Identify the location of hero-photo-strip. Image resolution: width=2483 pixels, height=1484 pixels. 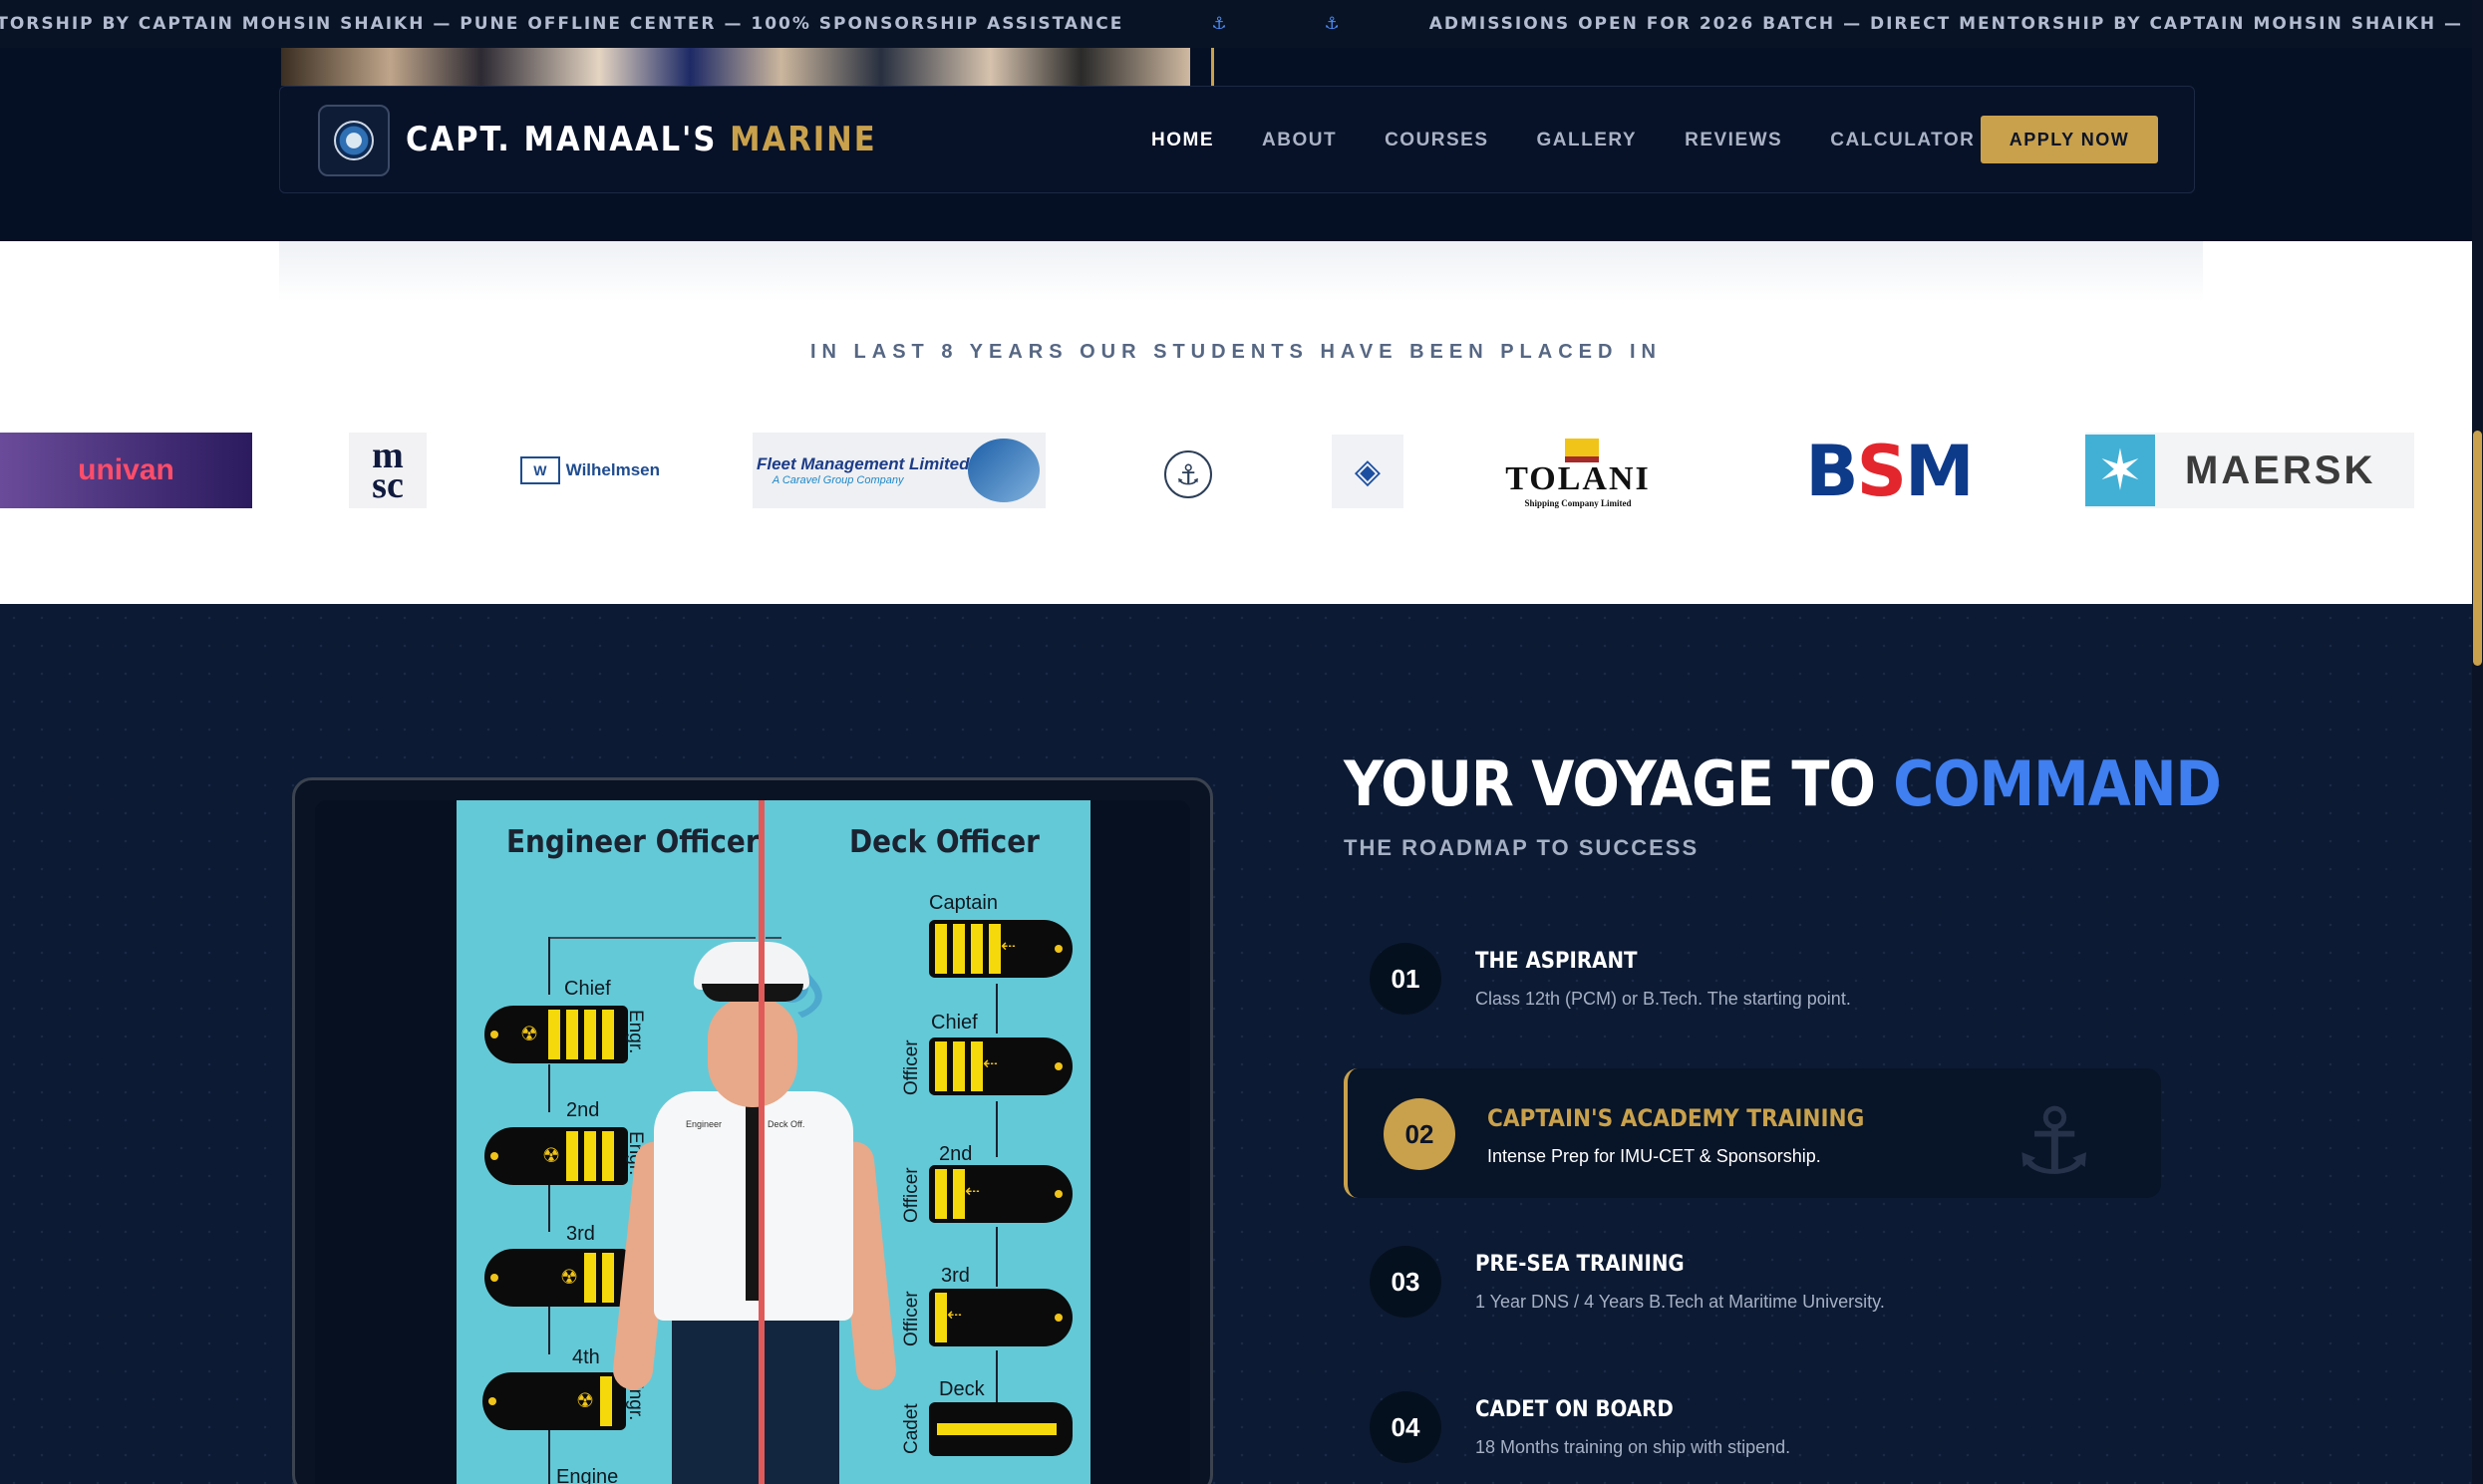
(735, 67).